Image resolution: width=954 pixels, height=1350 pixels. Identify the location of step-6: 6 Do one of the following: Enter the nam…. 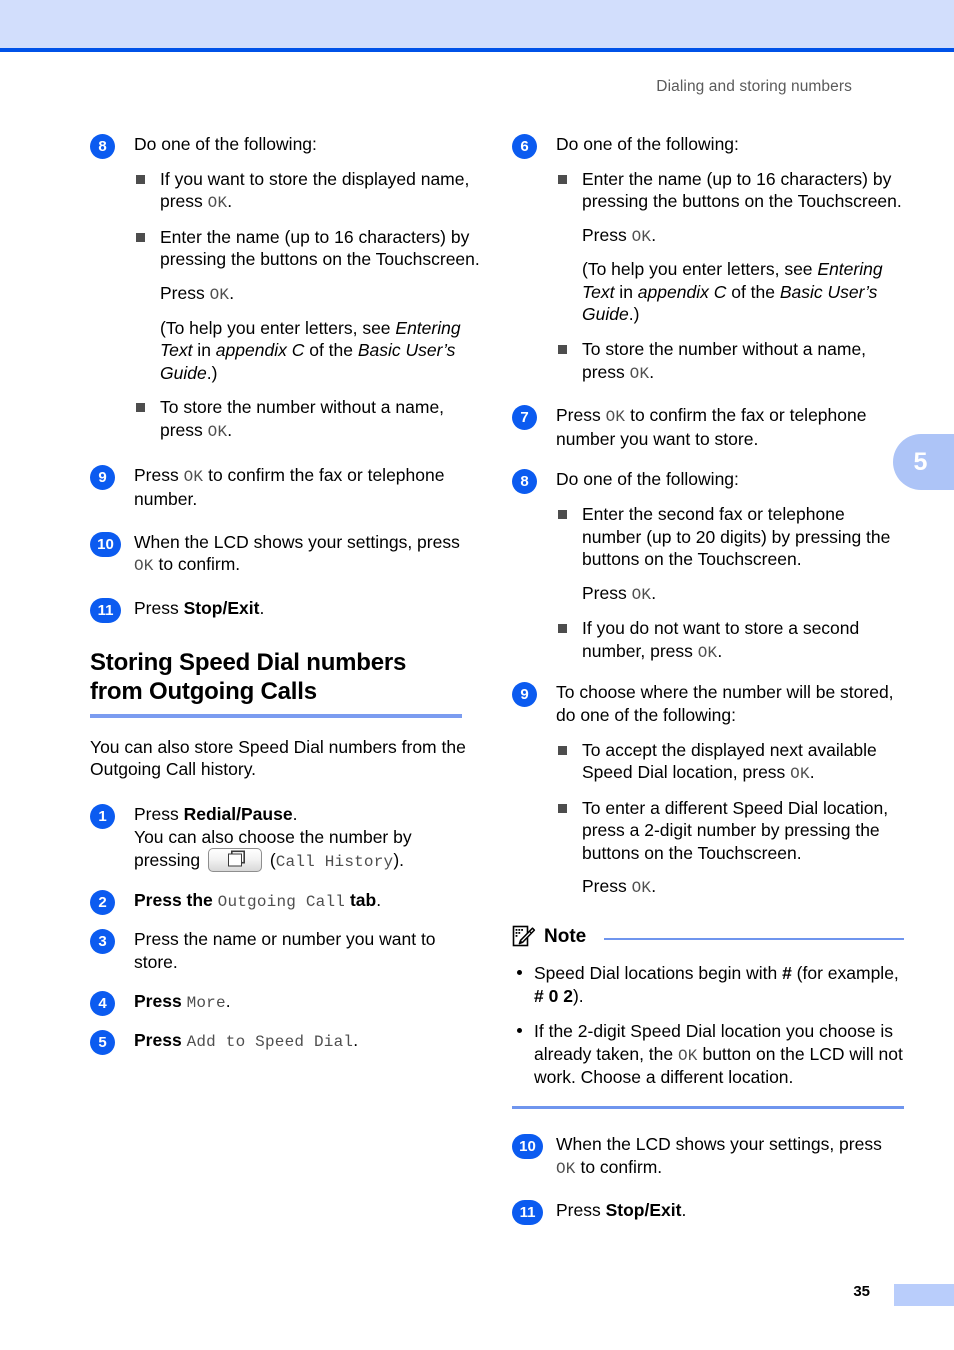
(708, 258).